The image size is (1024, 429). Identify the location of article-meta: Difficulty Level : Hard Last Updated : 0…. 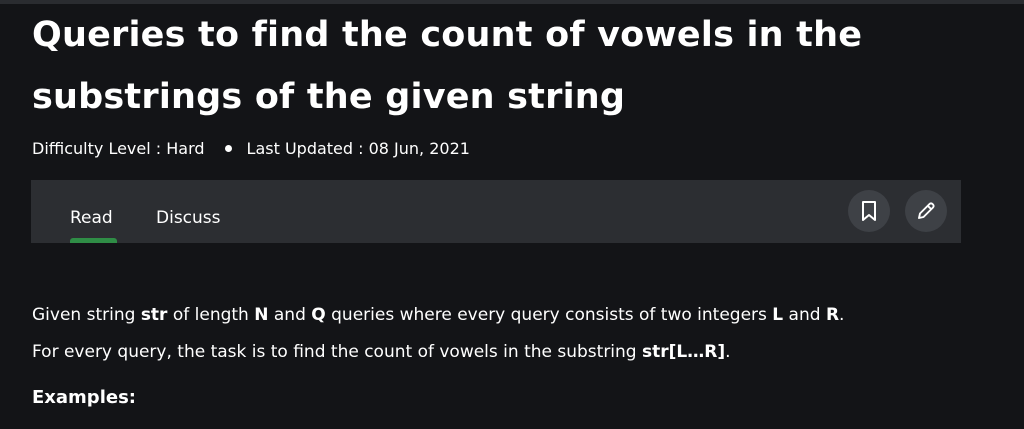
(251, 148).